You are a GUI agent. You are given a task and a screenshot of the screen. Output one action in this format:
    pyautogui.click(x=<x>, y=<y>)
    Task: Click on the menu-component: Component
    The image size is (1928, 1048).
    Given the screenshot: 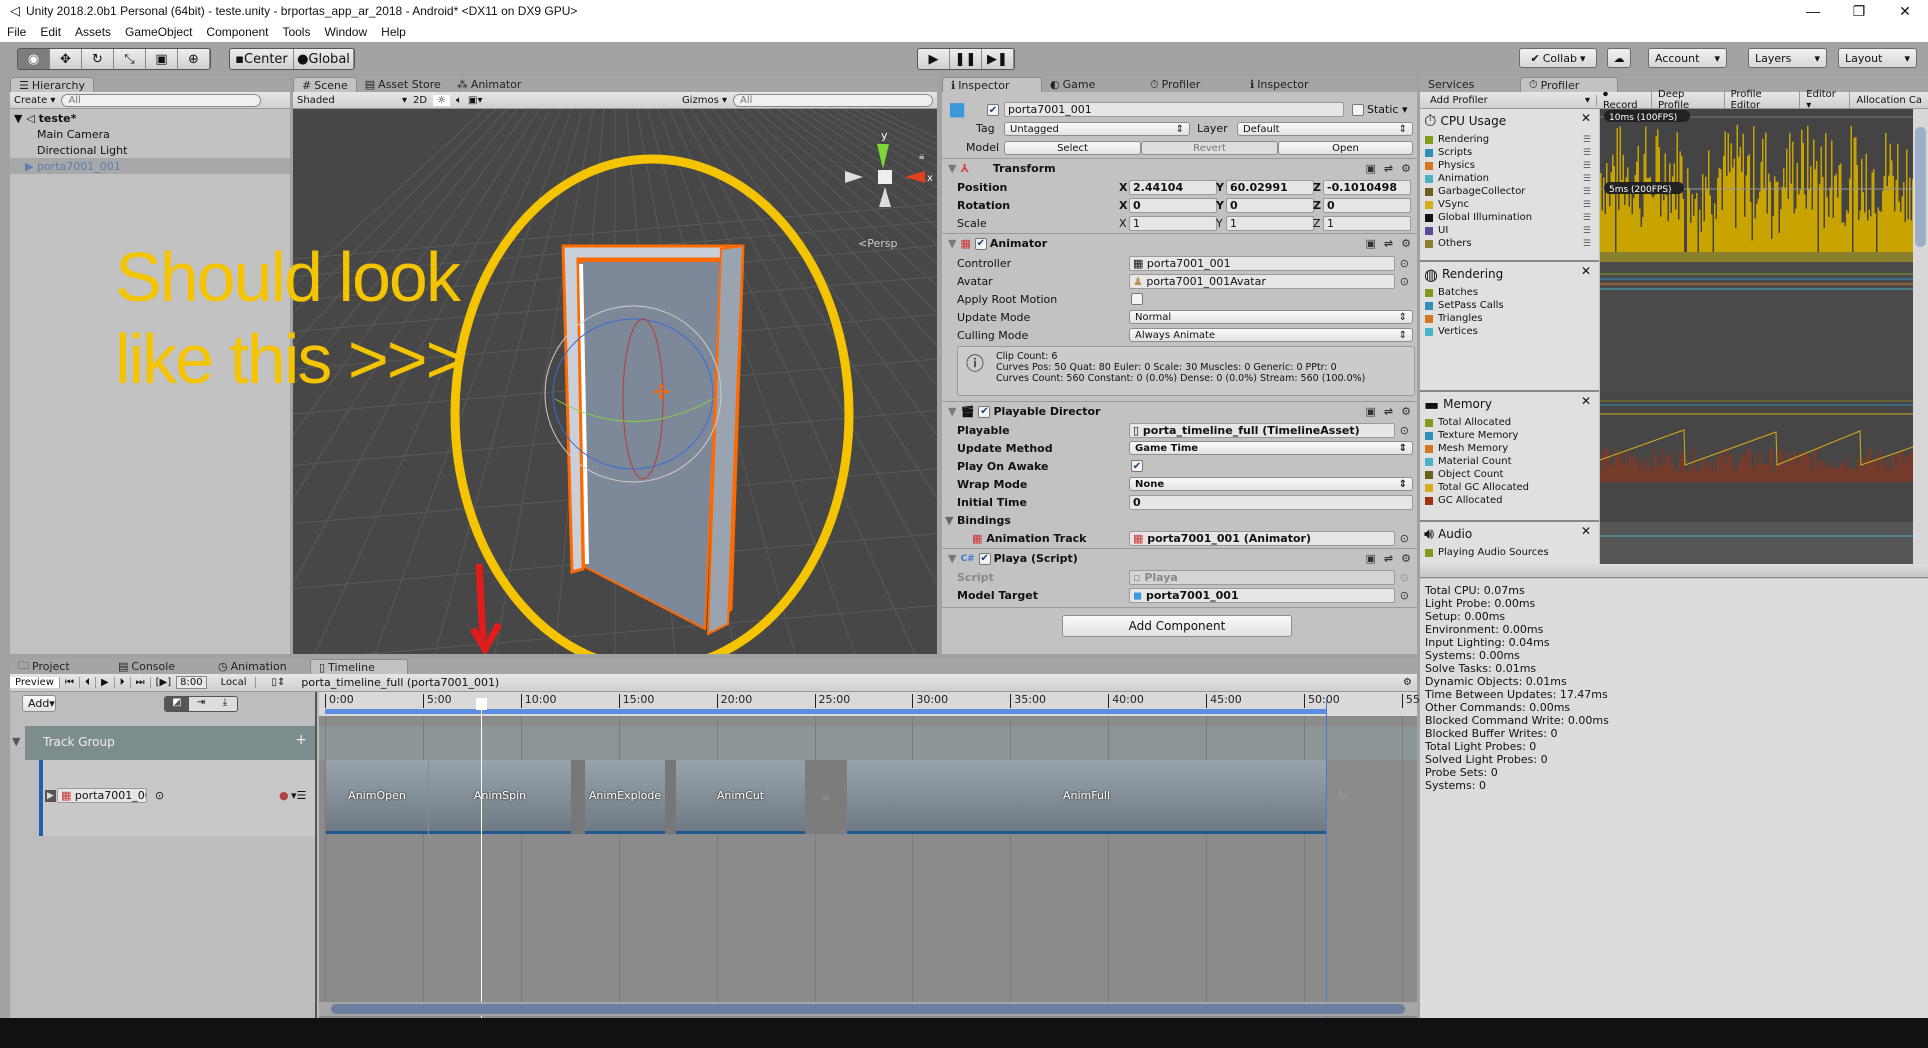 What is the action you would take?
    pyautogui.click(x=237, y=32)
    